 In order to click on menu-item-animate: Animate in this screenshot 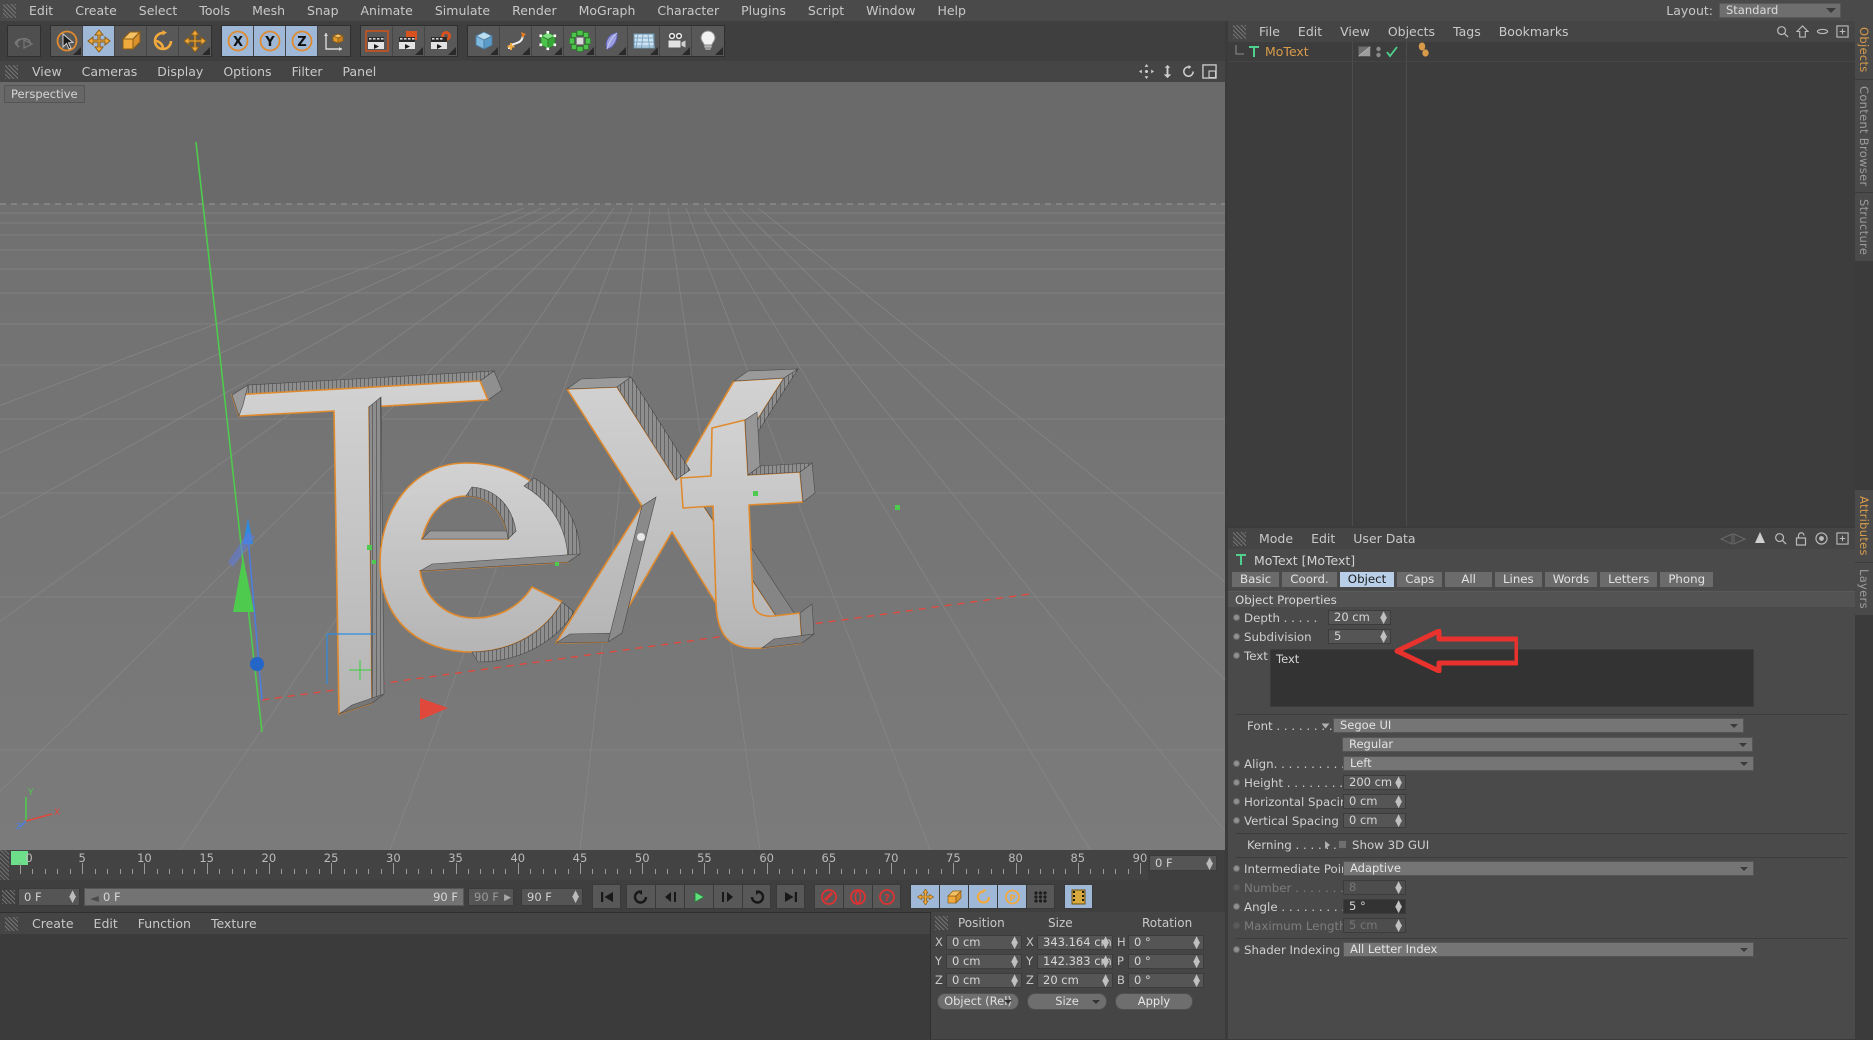, I will do `click(387, 10)`.